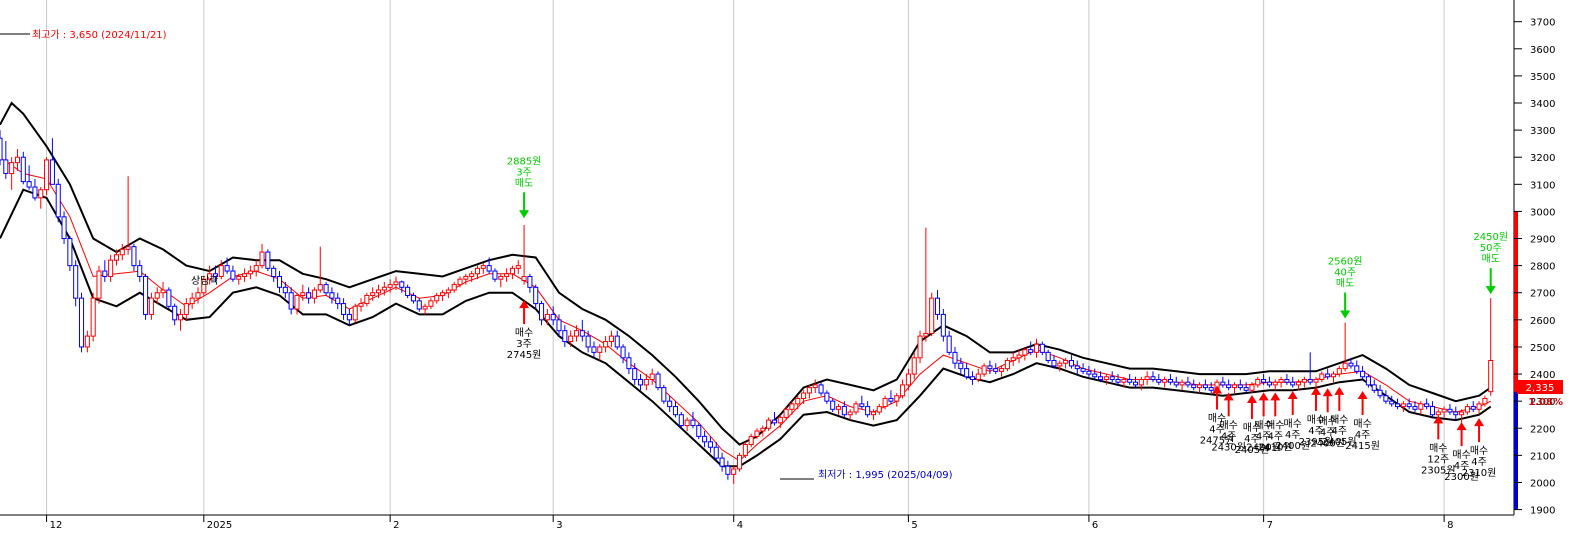  What do you see at coordinates (1542, 240) in the screenshot?
I see `y-tick-label: 2900` at bounding box center [1542, 240].